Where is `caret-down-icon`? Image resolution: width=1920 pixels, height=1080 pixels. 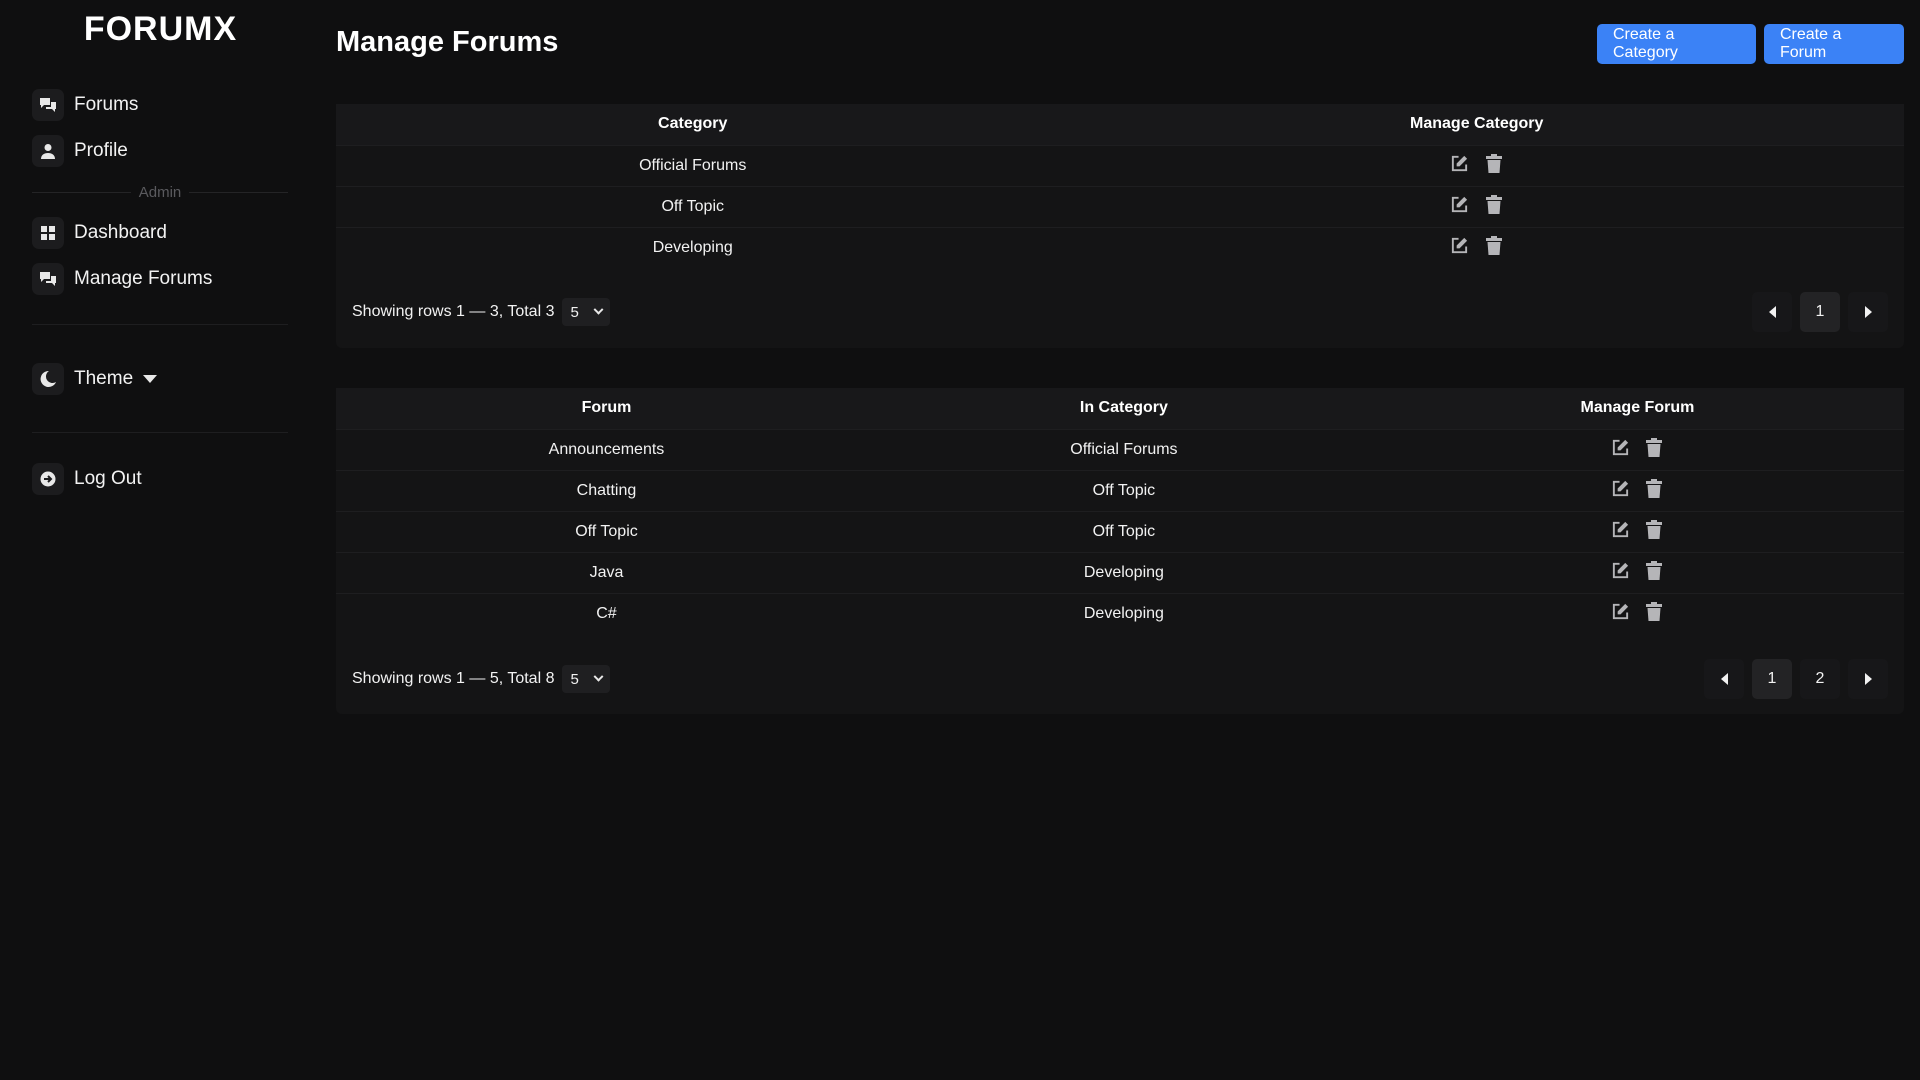
caret-down-icon is located at coordinates (150, 379).